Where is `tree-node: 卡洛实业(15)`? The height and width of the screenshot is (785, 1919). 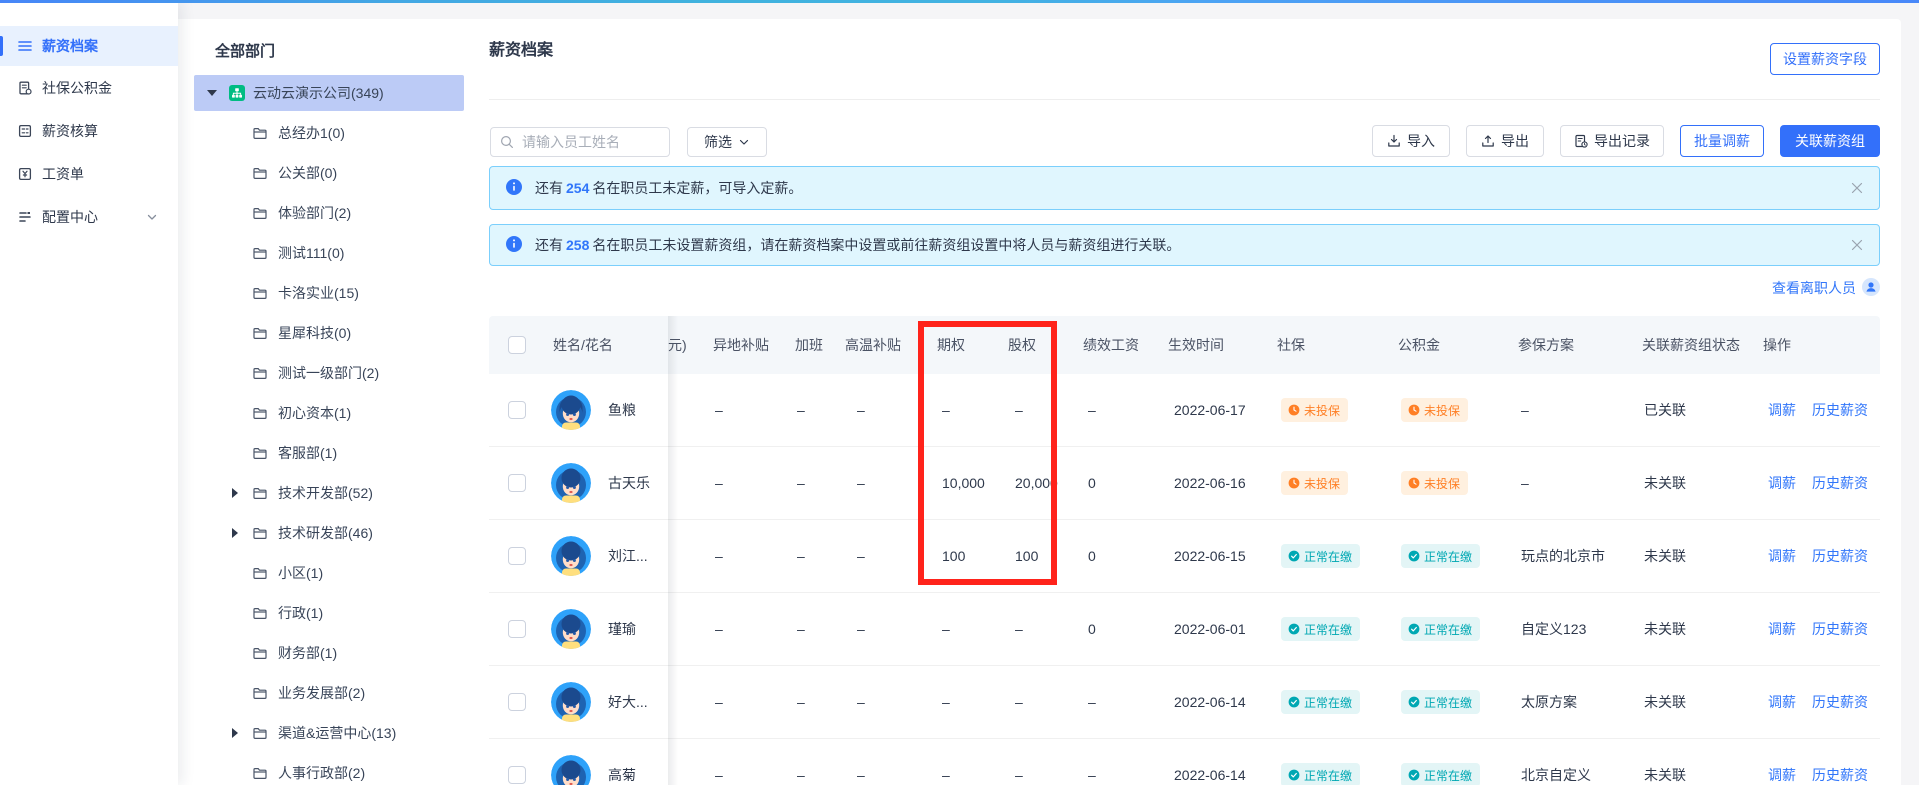
tree-node: 卡洛实业(15) is located at coordinates (329, 293).